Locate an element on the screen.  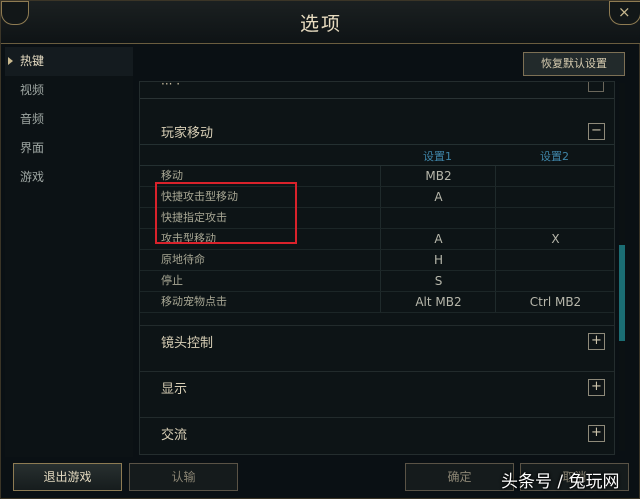
column-header-setting1: 设置1 is located at coordinates (437, 156).